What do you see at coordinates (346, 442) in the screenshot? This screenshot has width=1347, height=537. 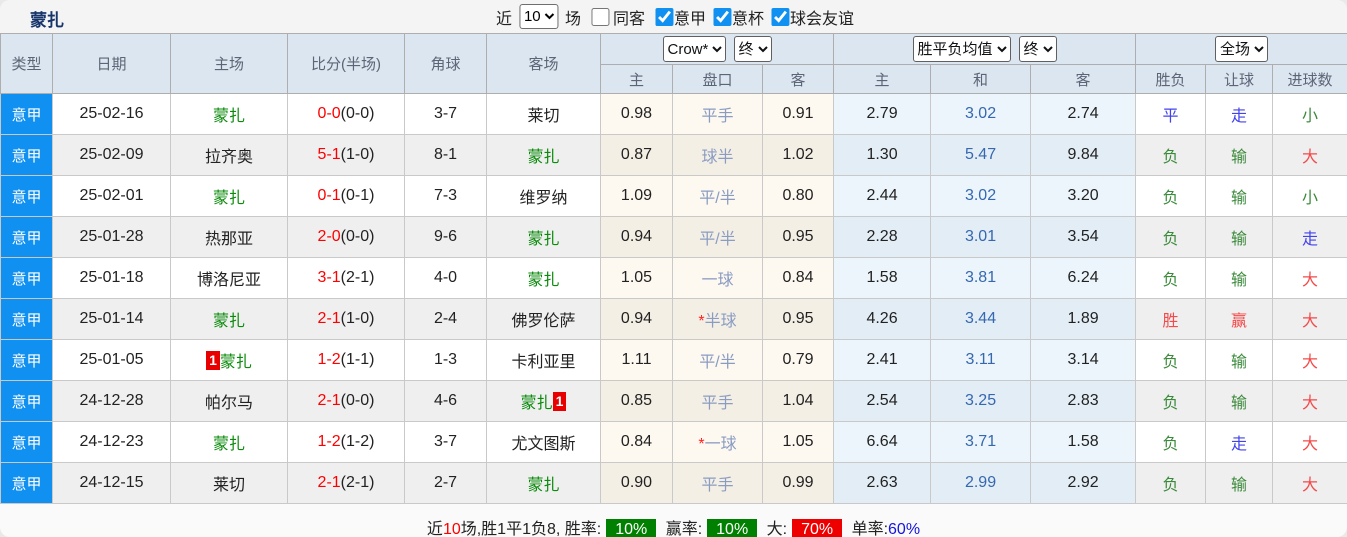 I see `score-cell: 1-2(1-2)` at bounding box center [346, 442].